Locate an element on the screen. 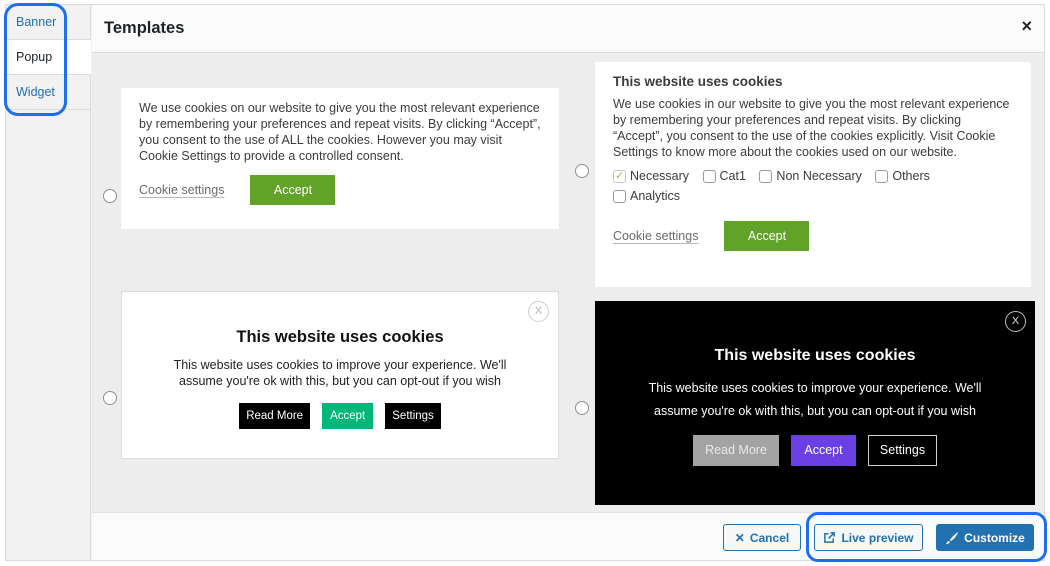  template-2-title: This website uses cookies is located at coordinates (698, 81).